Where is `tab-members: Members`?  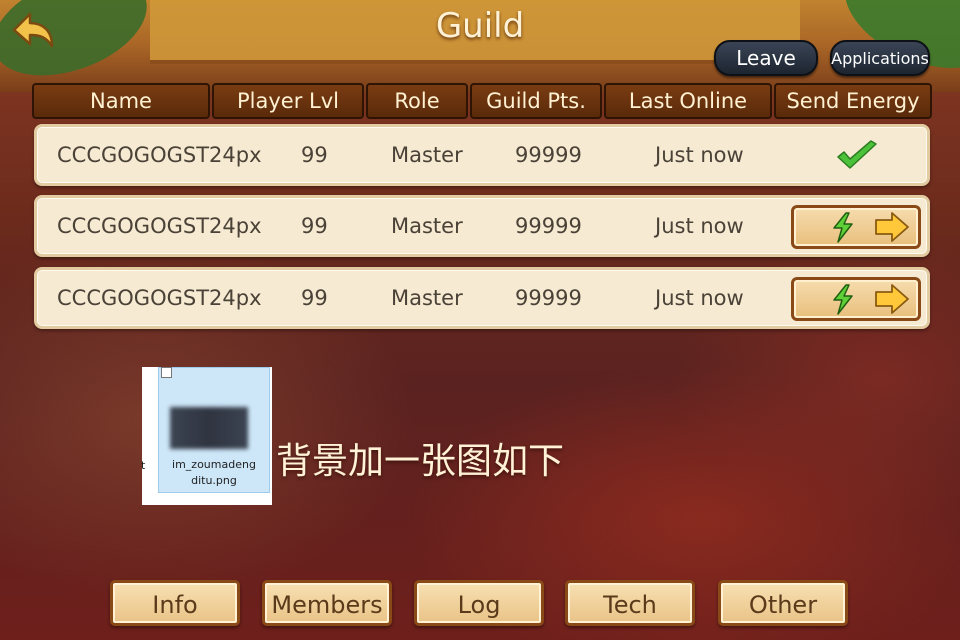 tab-members: Members is located at coordinates (327, 603).